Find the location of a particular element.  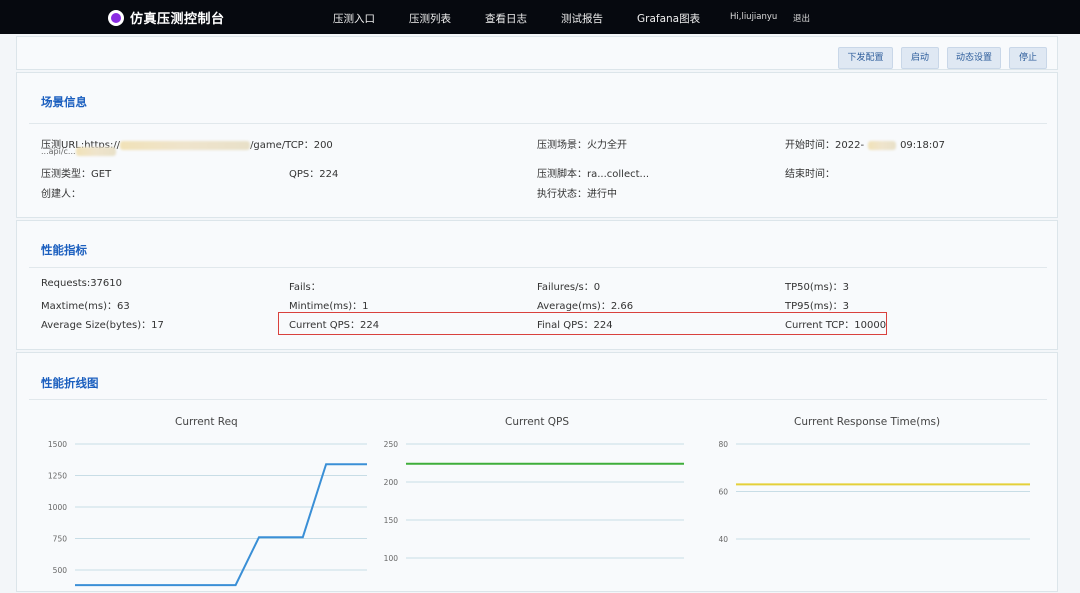

start-button: 启动 is located at coordinates (920, 58).